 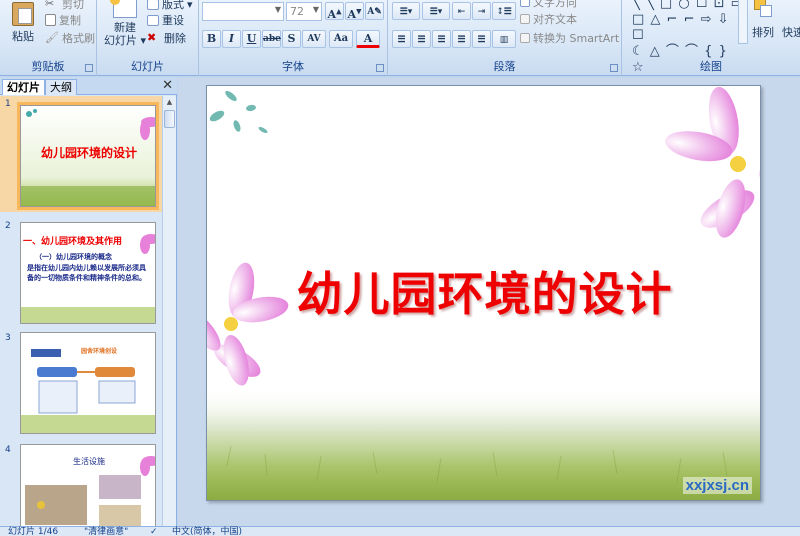 What do you see at coordinates (441, 39) in the screenshot?
I see `align-right-button: ☰` at bounding box center [441, 39].